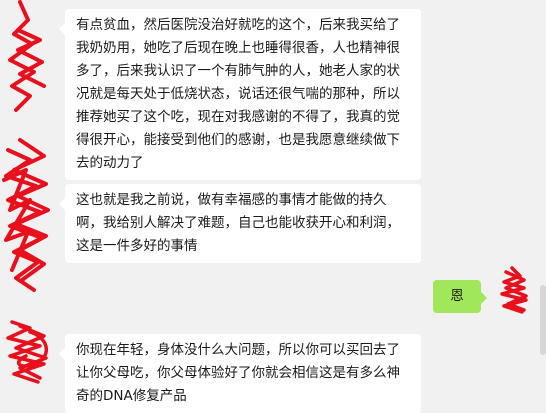 The width and height of the screenshot is (546, 413). Describe the element at coordinates (514, 290) in the screenshot. I see `redacted-self-avatar-scribble` at that location.